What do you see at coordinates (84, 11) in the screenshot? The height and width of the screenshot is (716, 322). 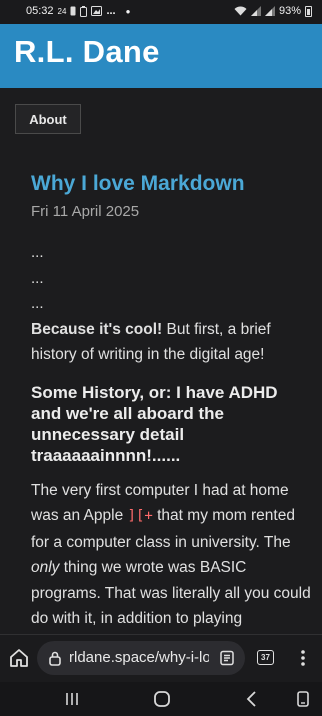 I see `battery-saver-icon` at bounding box center [84, 11].